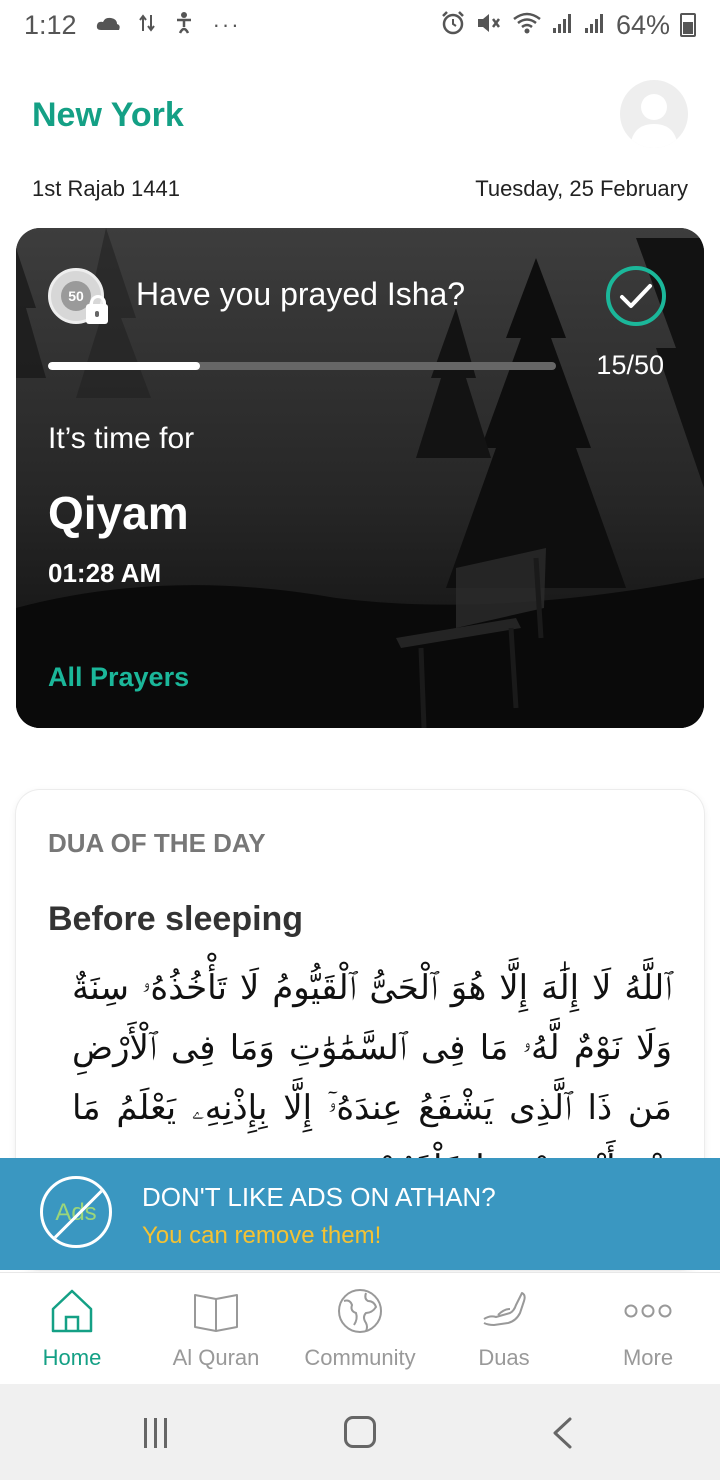 This screenshot has height=1480, width=720. Describe the element at coordinates (642, 24) in the screenshot. I see `battery-percent: 64%` at that location.